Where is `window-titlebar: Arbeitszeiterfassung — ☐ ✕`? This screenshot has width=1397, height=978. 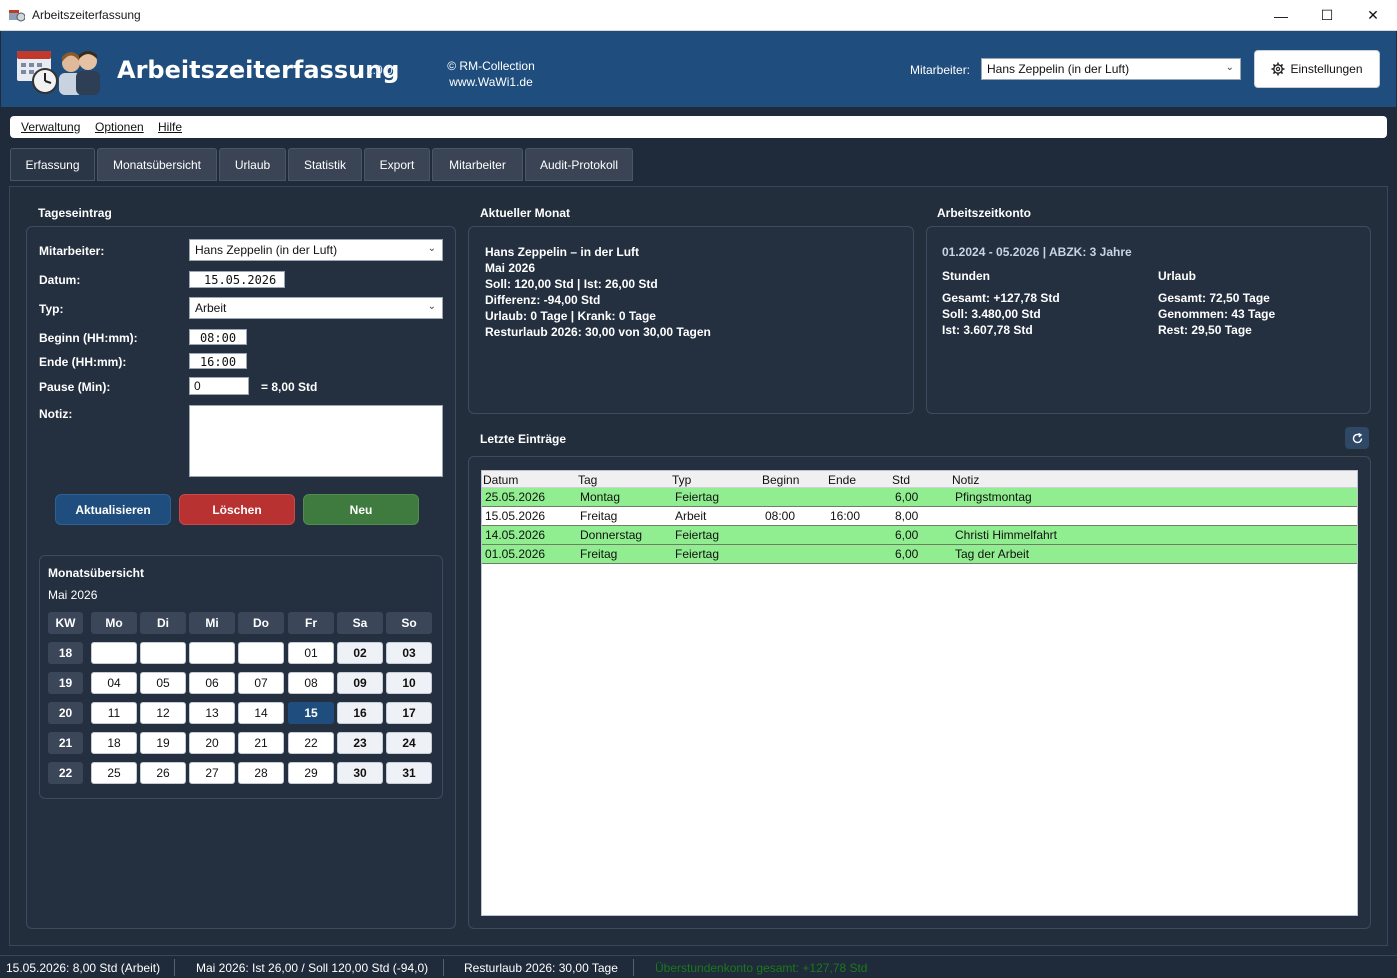 window-titlebar: Arbeitszeiterfassung — ☐ ✕ is located at coordinates (698, 15).